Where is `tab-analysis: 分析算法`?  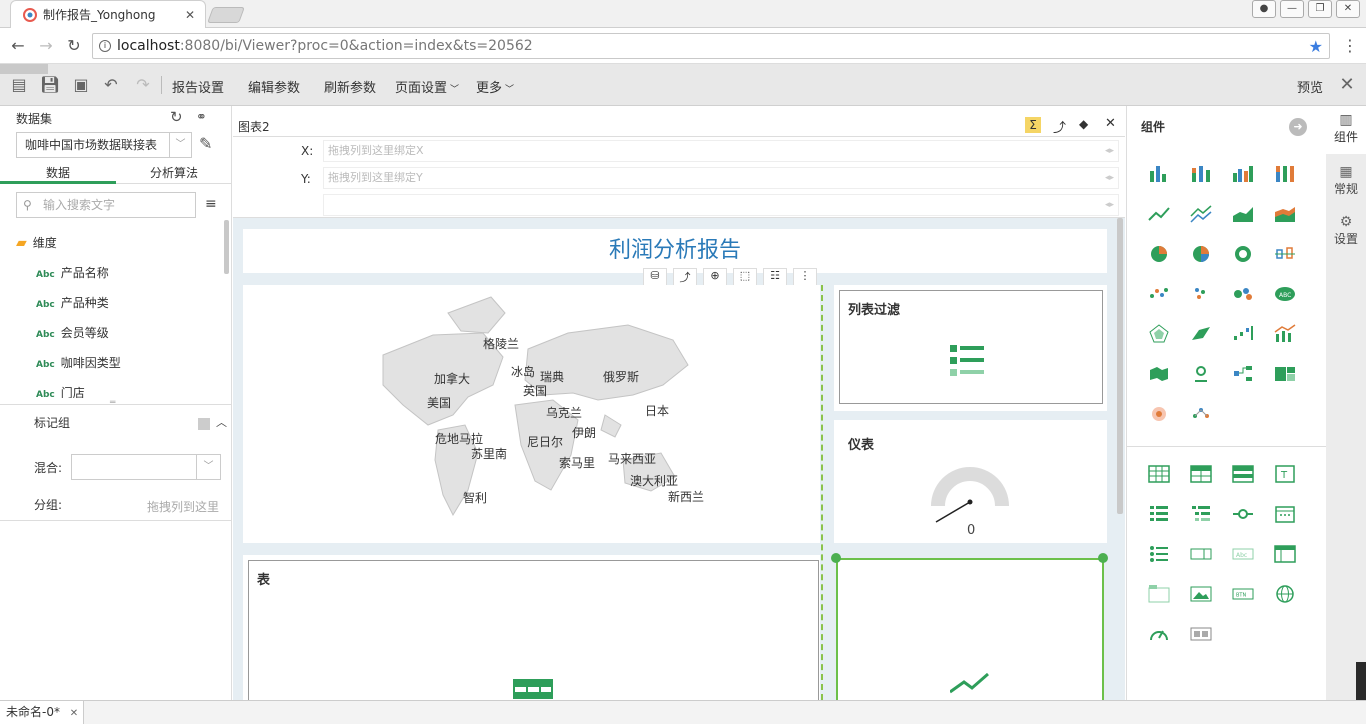
tab-analysis: 分析算法 is located at coordinates (174, 174).